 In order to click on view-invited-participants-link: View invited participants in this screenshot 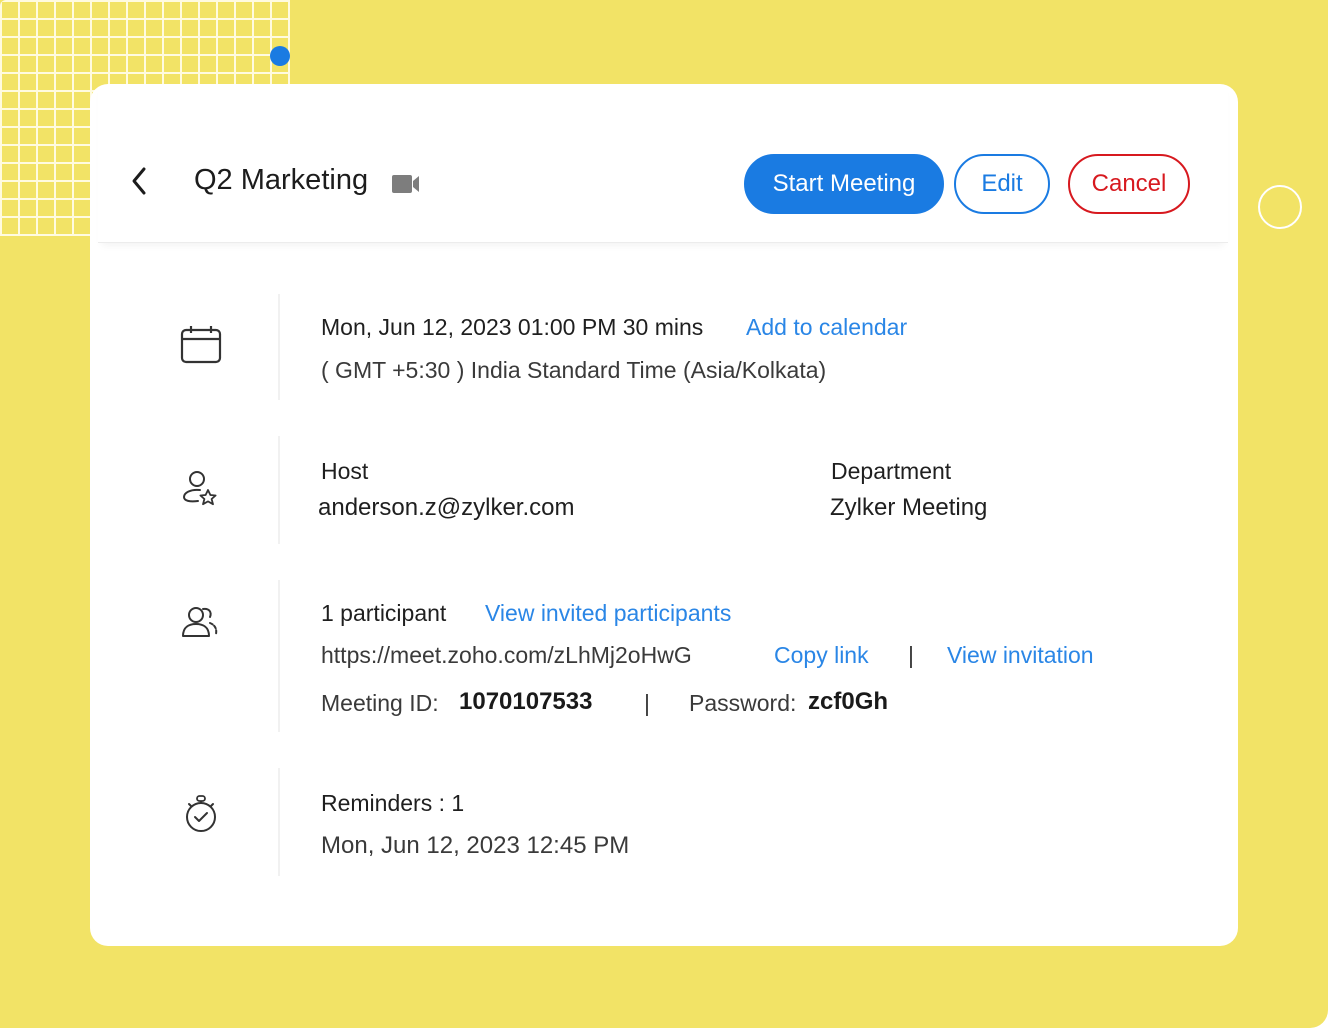, I will do `click(608, 613)`.